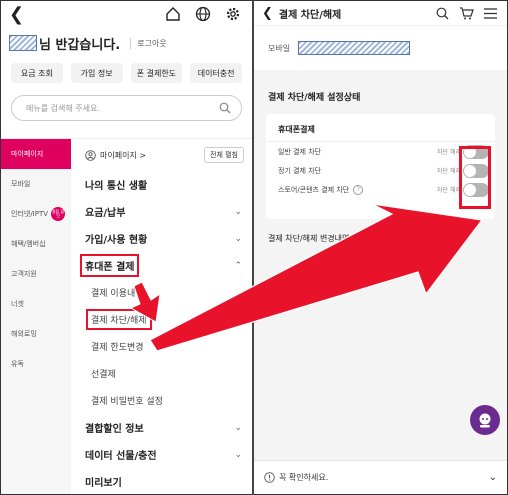 This screenshot has width=508, height=495. I want to click on mypage-link: 마이페이지 >, so click(123, 155).